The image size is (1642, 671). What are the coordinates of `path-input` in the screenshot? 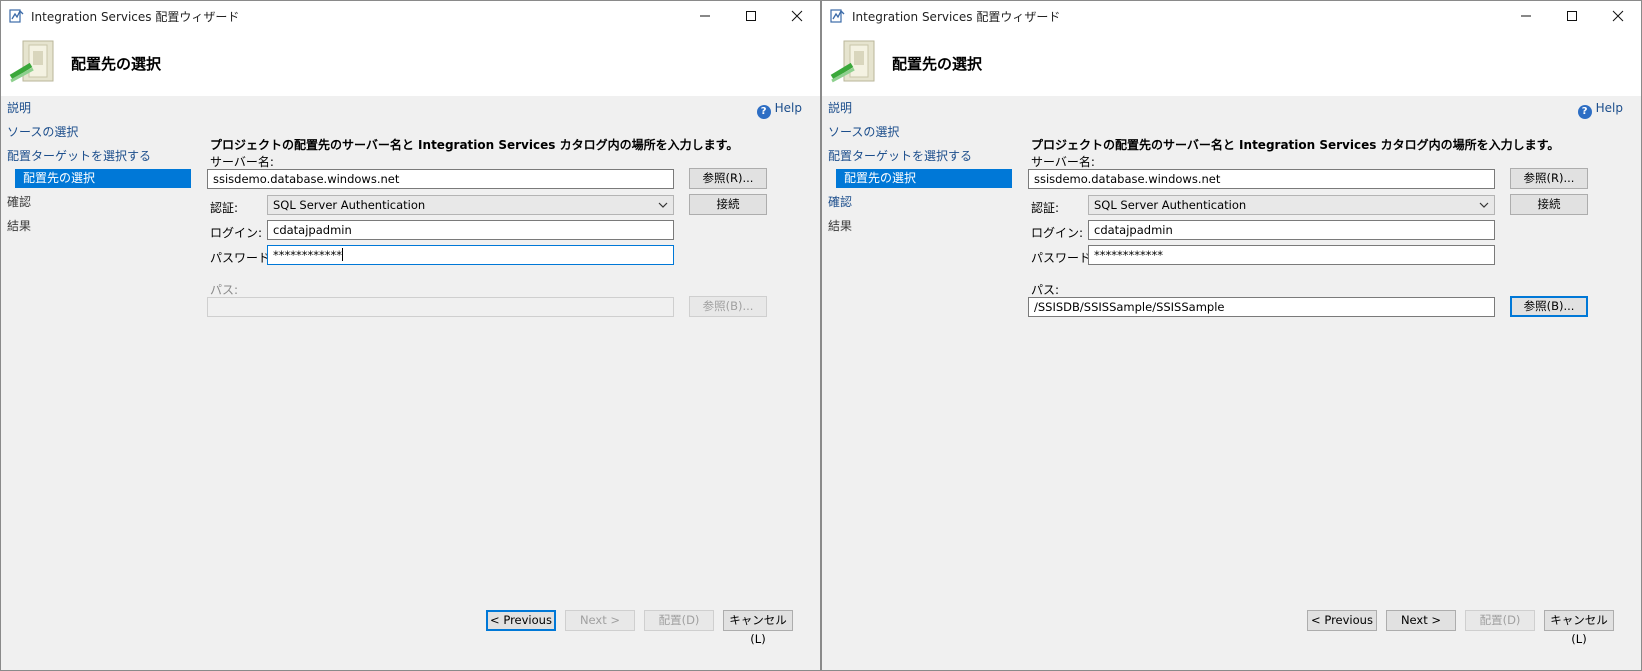 It's located at (440, 307).